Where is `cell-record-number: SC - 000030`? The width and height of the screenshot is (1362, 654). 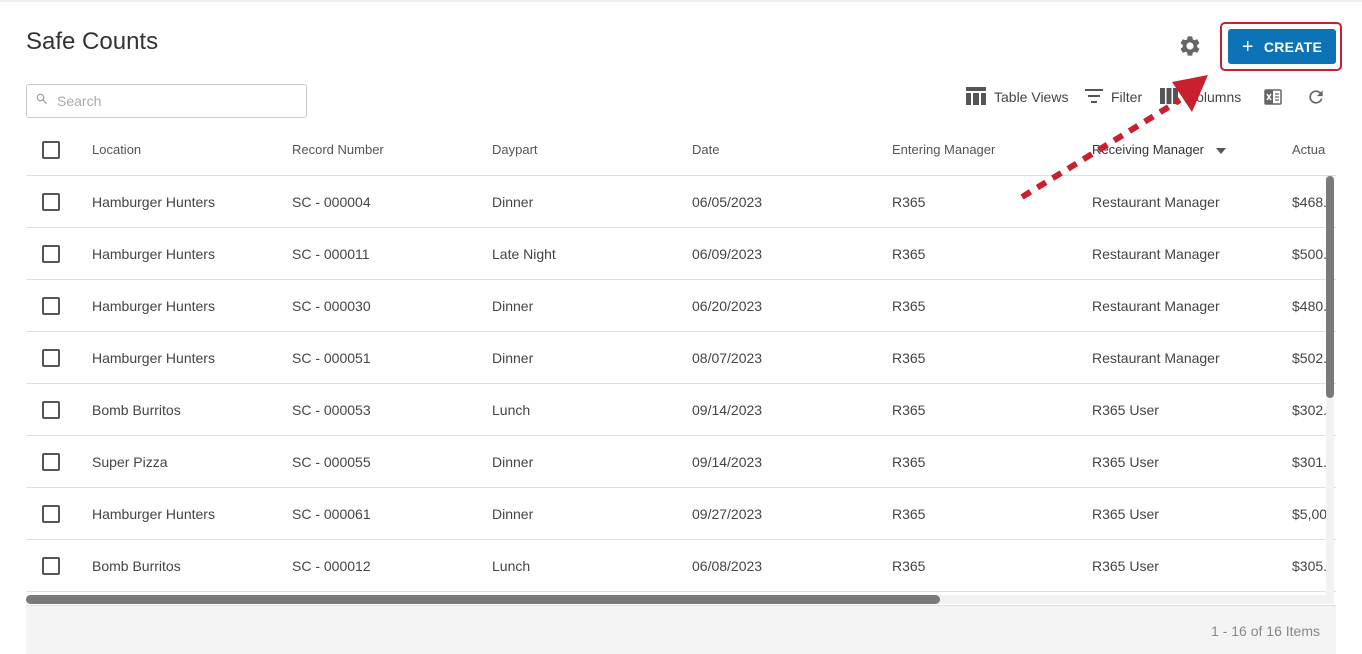 cell-record-number: SC - 000030 is located at coordinates (331, 306).